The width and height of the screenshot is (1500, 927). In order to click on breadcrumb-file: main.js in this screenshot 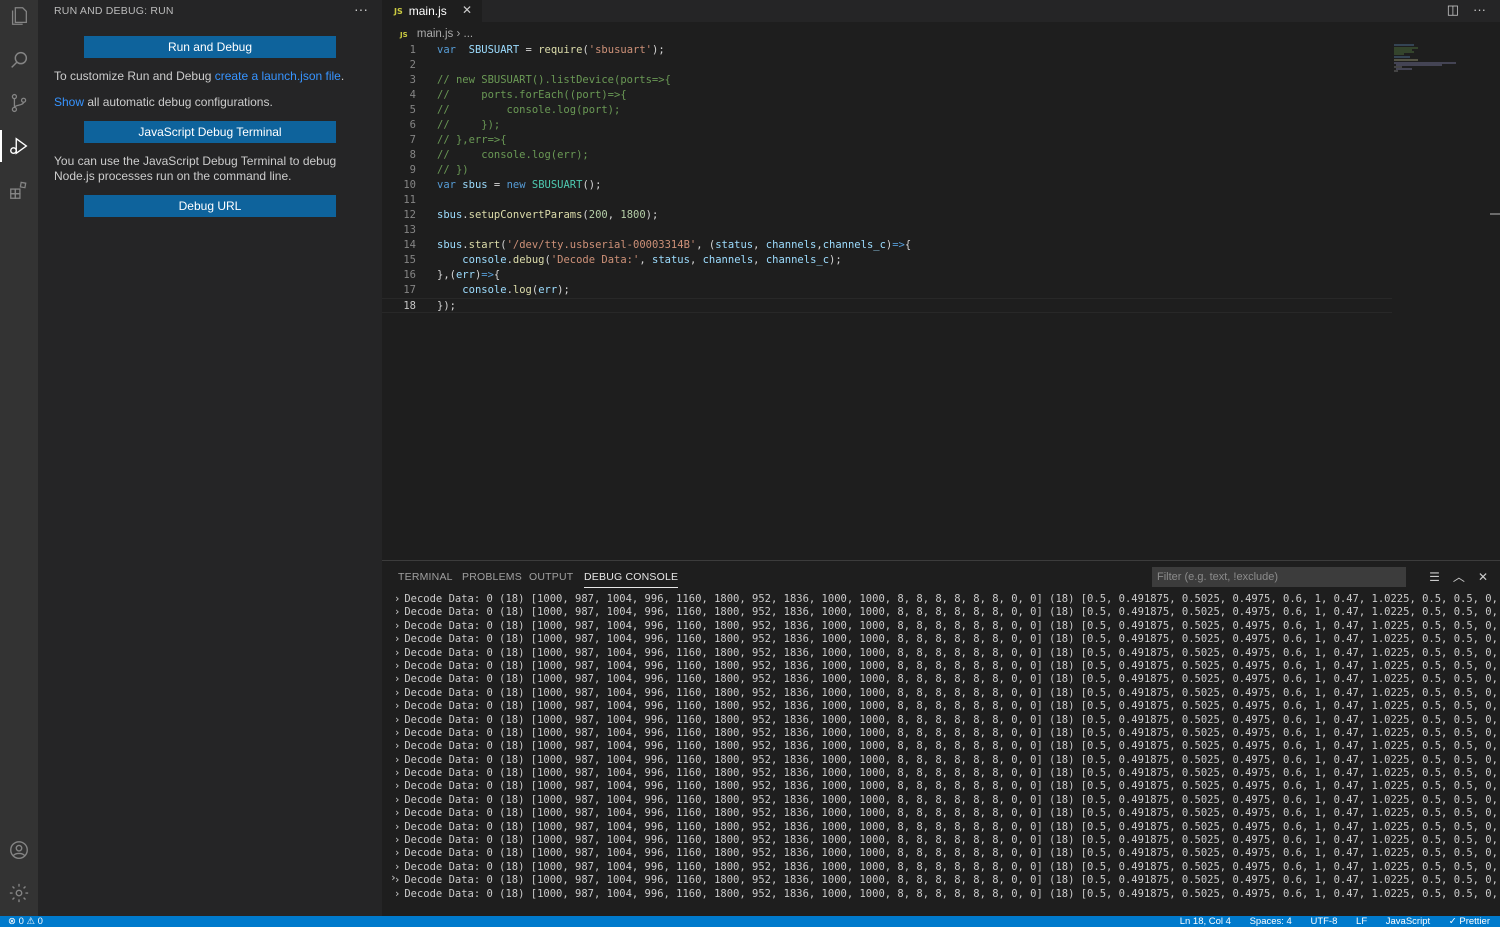, I will do `click(435, 34)`.